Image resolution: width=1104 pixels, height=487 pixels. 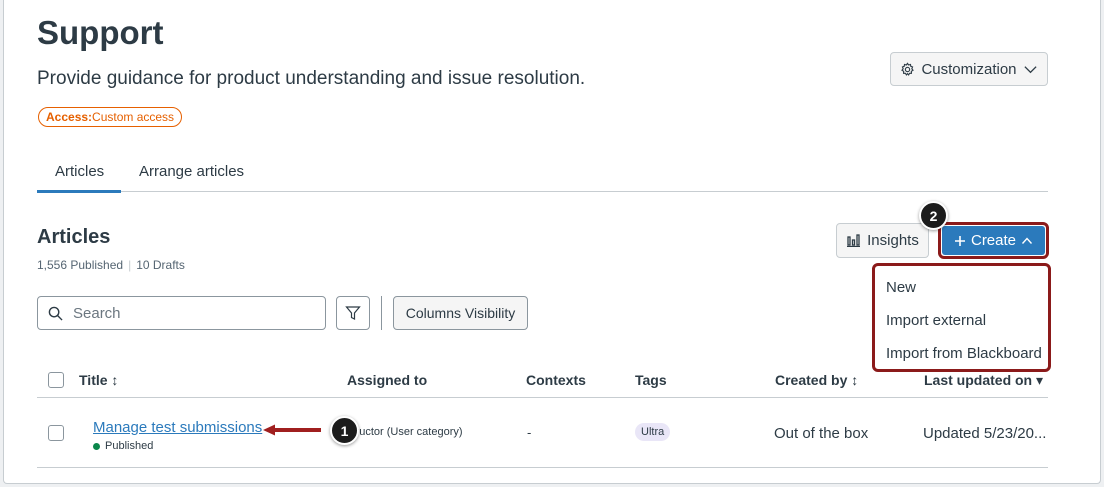 I want to click on customization-label: Customization, so click(x=969, y=69).